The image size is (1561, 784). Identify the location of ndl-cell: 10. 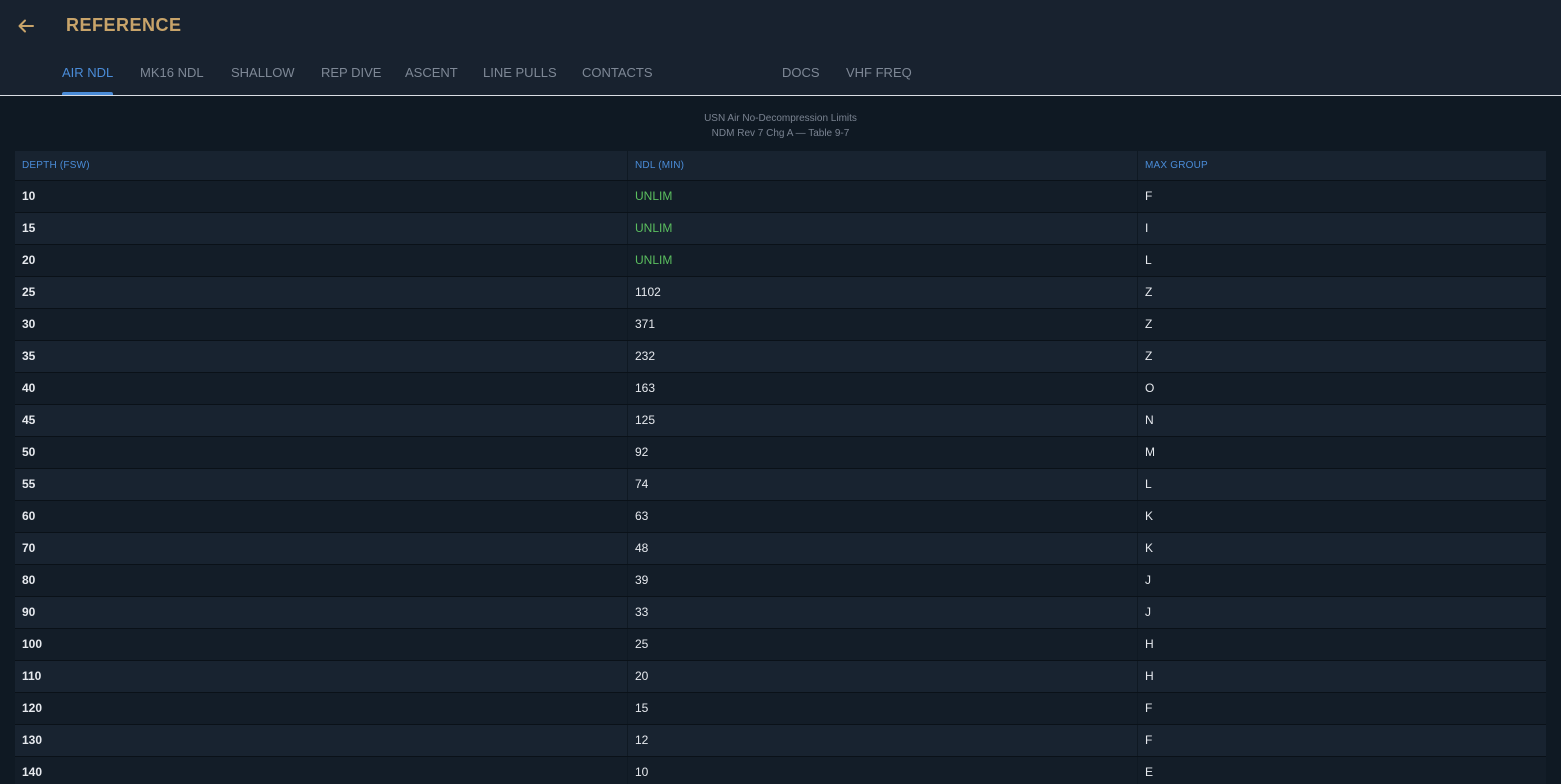
(642, 772).